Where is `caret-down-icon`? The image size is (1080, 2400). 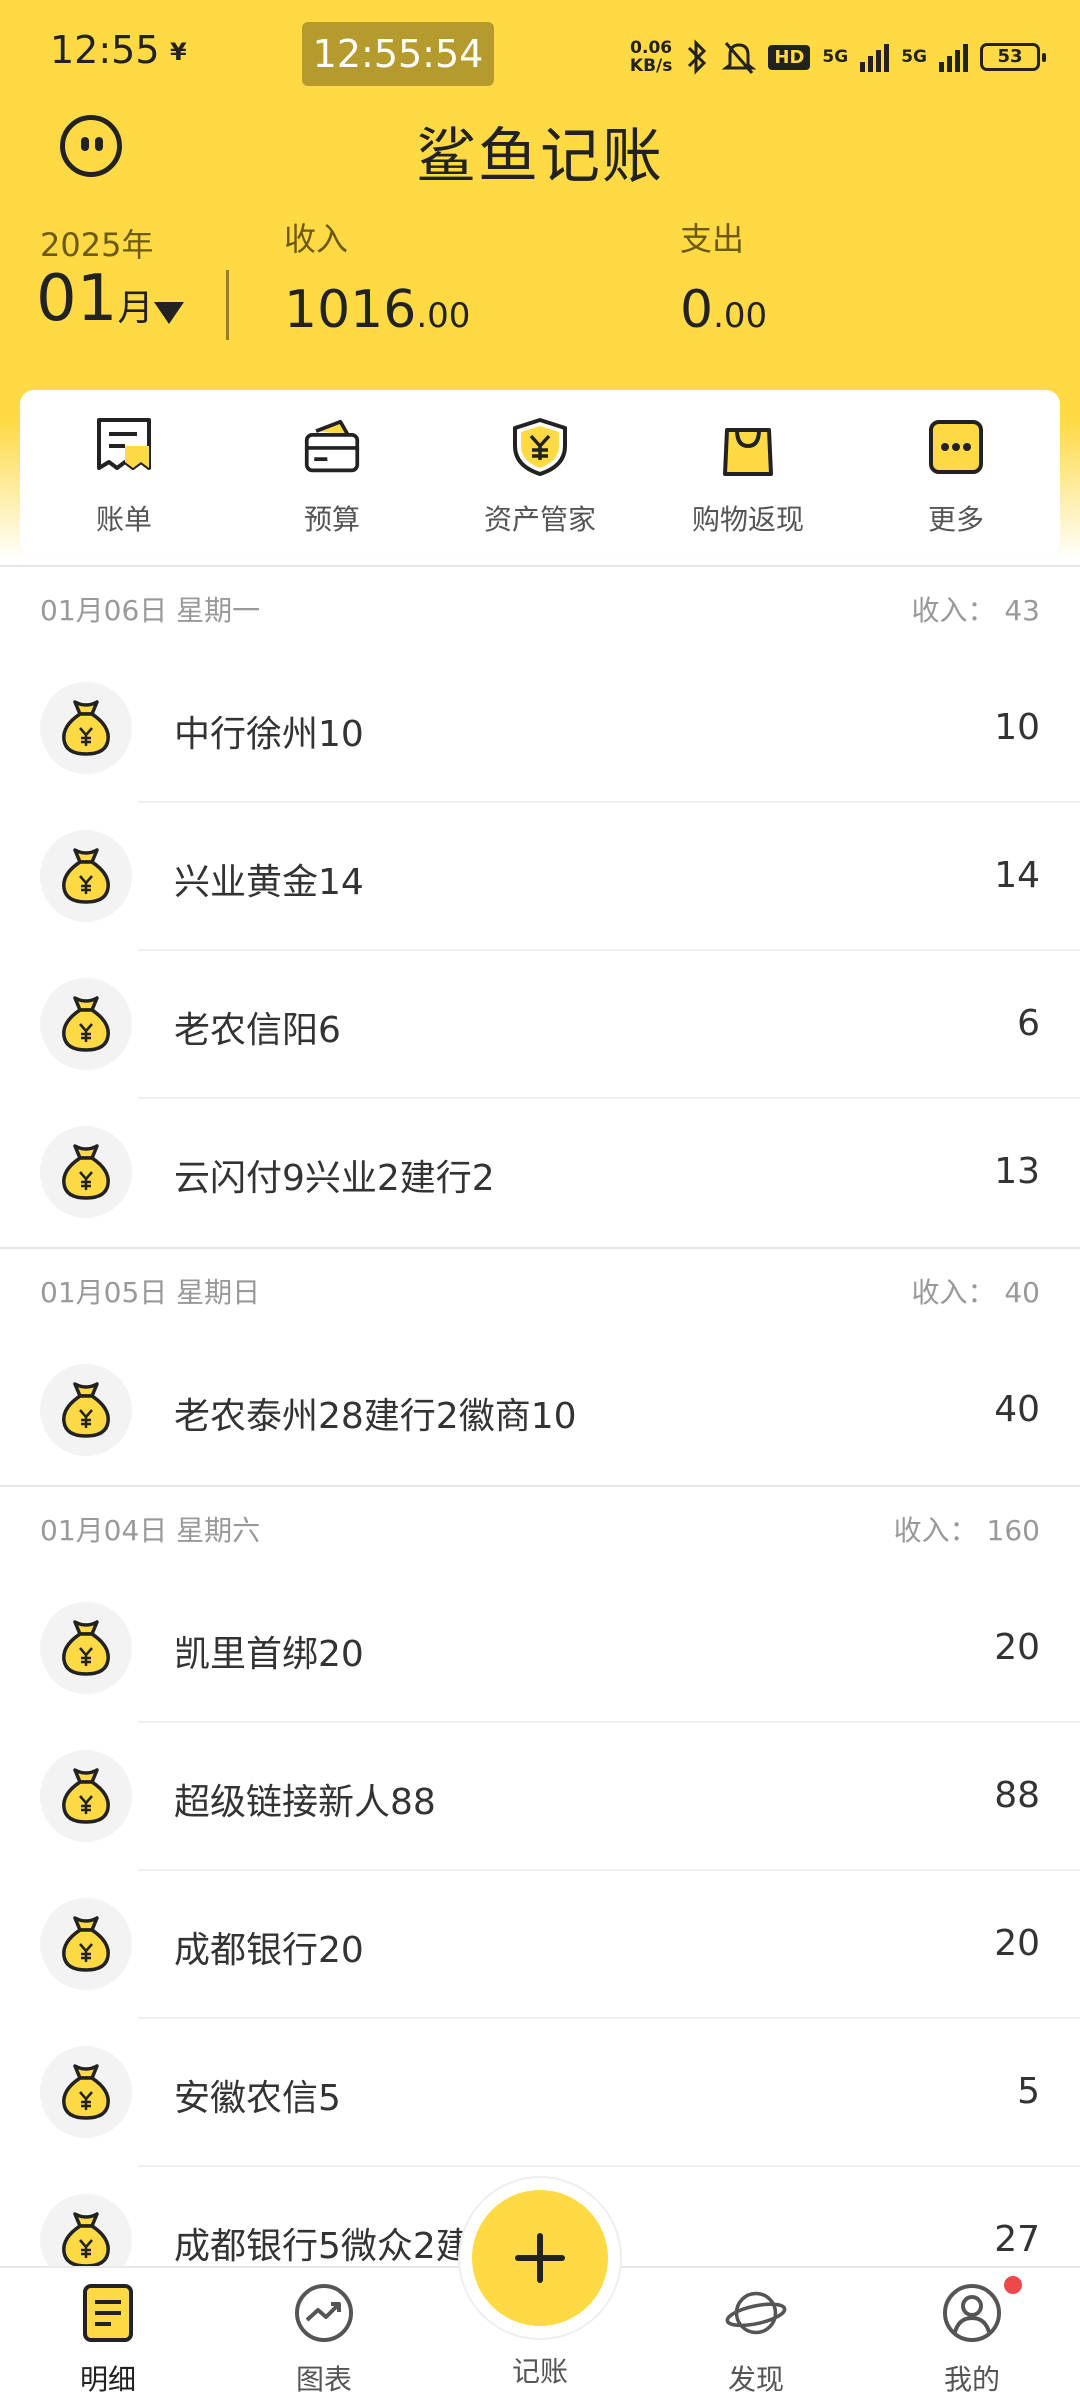
caret-down-icon is located at coordinates (169, 313).